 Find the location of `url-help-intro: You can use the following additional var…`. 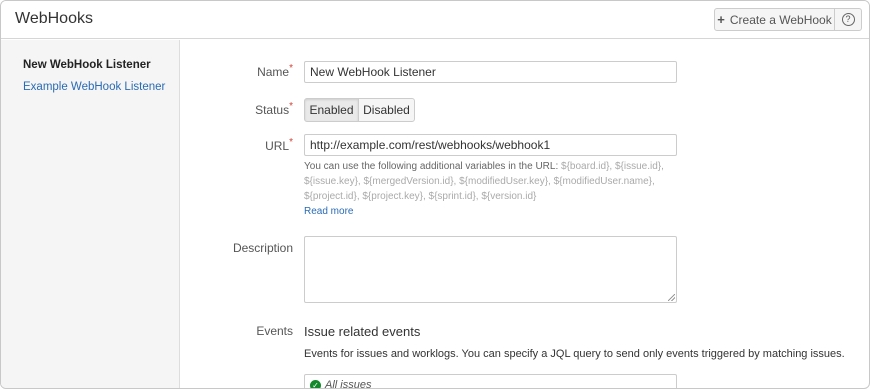

url-help-intro: You can use the following additional var… is located at coordinates (431, 166).